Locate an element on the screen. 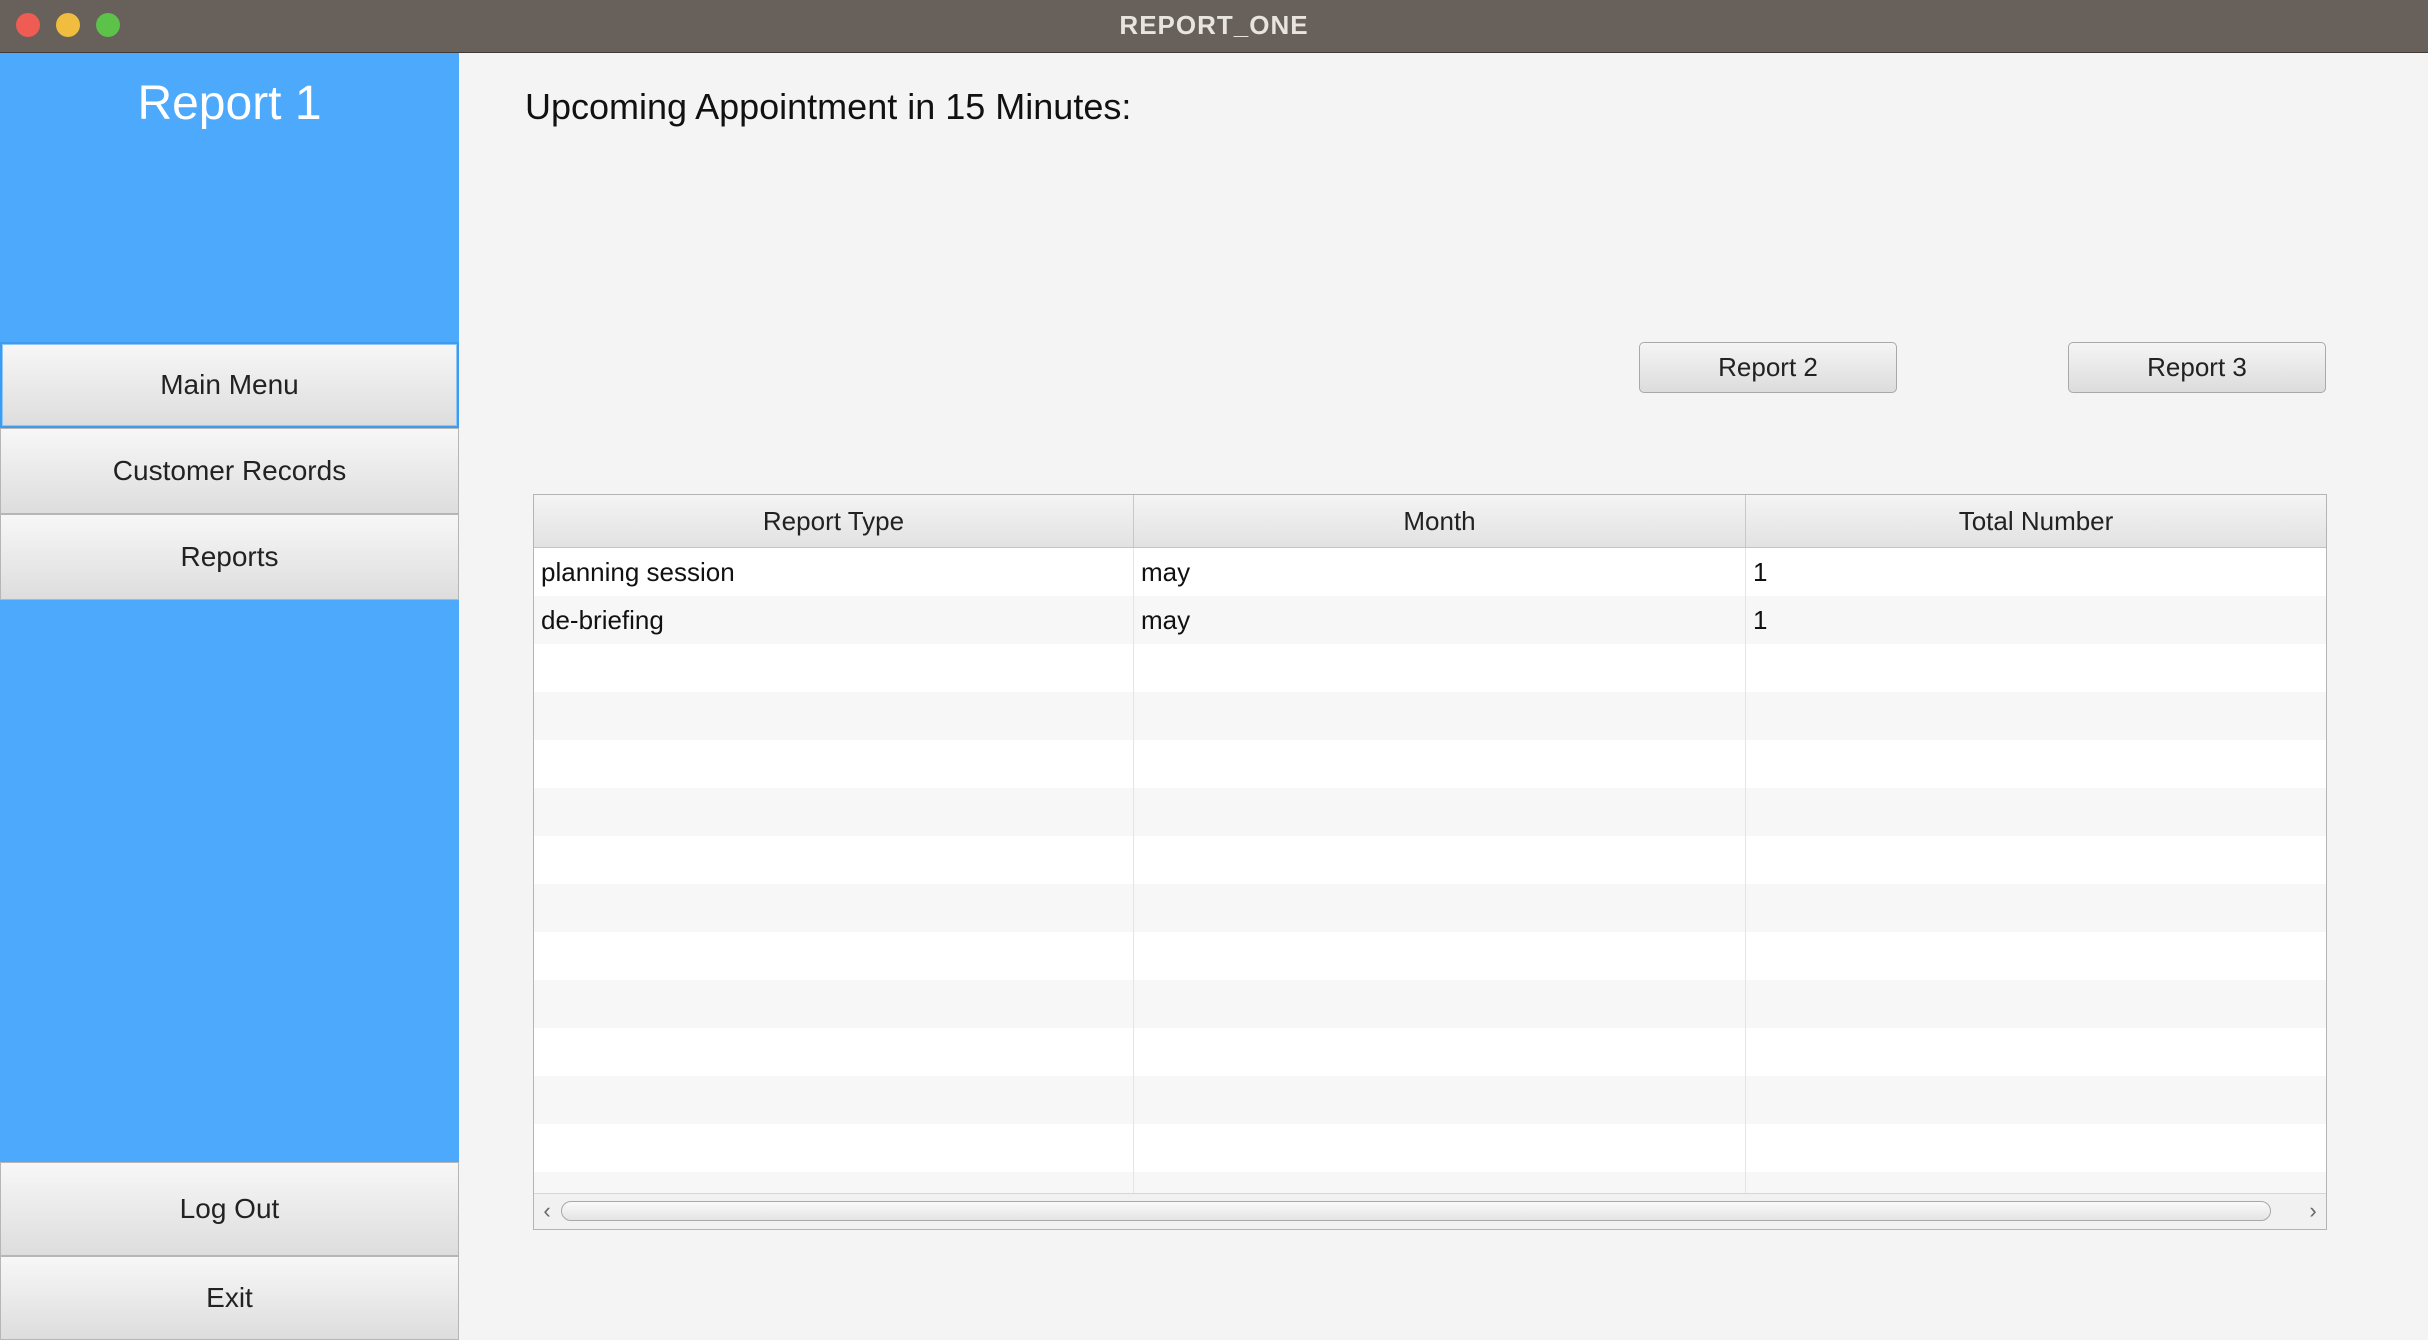  customer-records-label: Customer Records is located at coordinates (229, 470).